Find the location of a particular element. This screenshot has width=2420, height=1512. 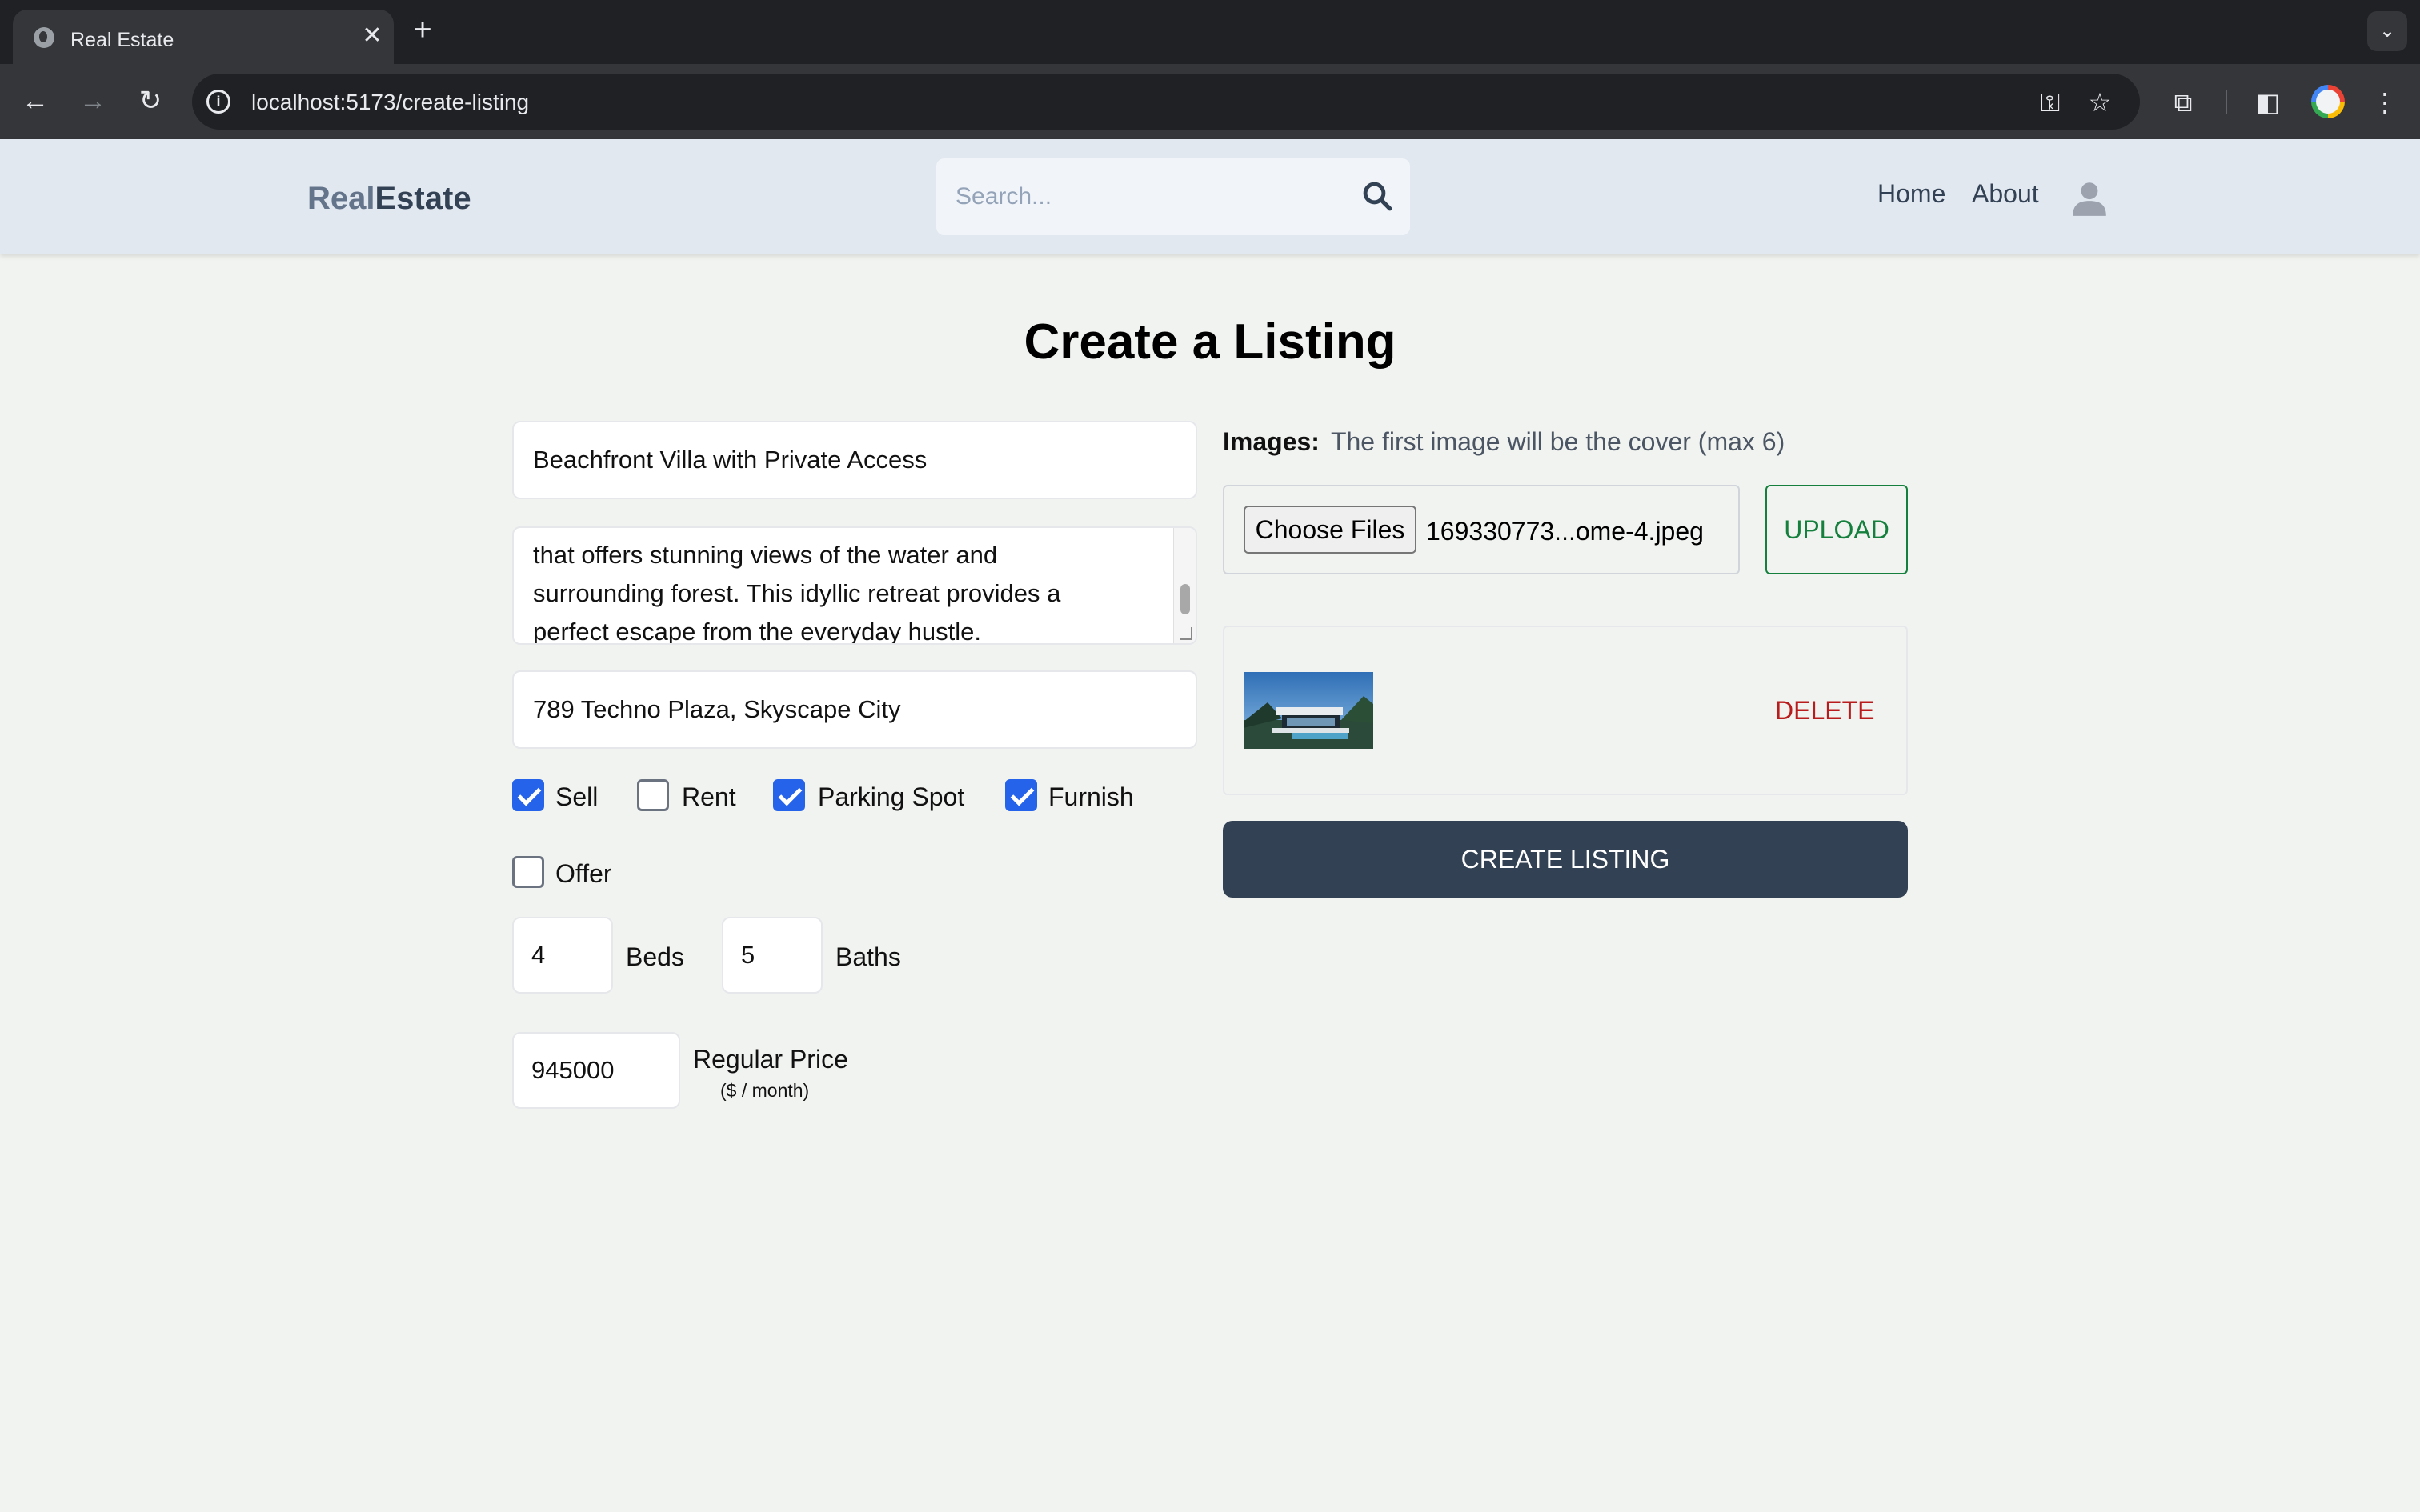

selected-file-name: 169330773...ome-4.jpeg is located at coordinates (1565, 531).